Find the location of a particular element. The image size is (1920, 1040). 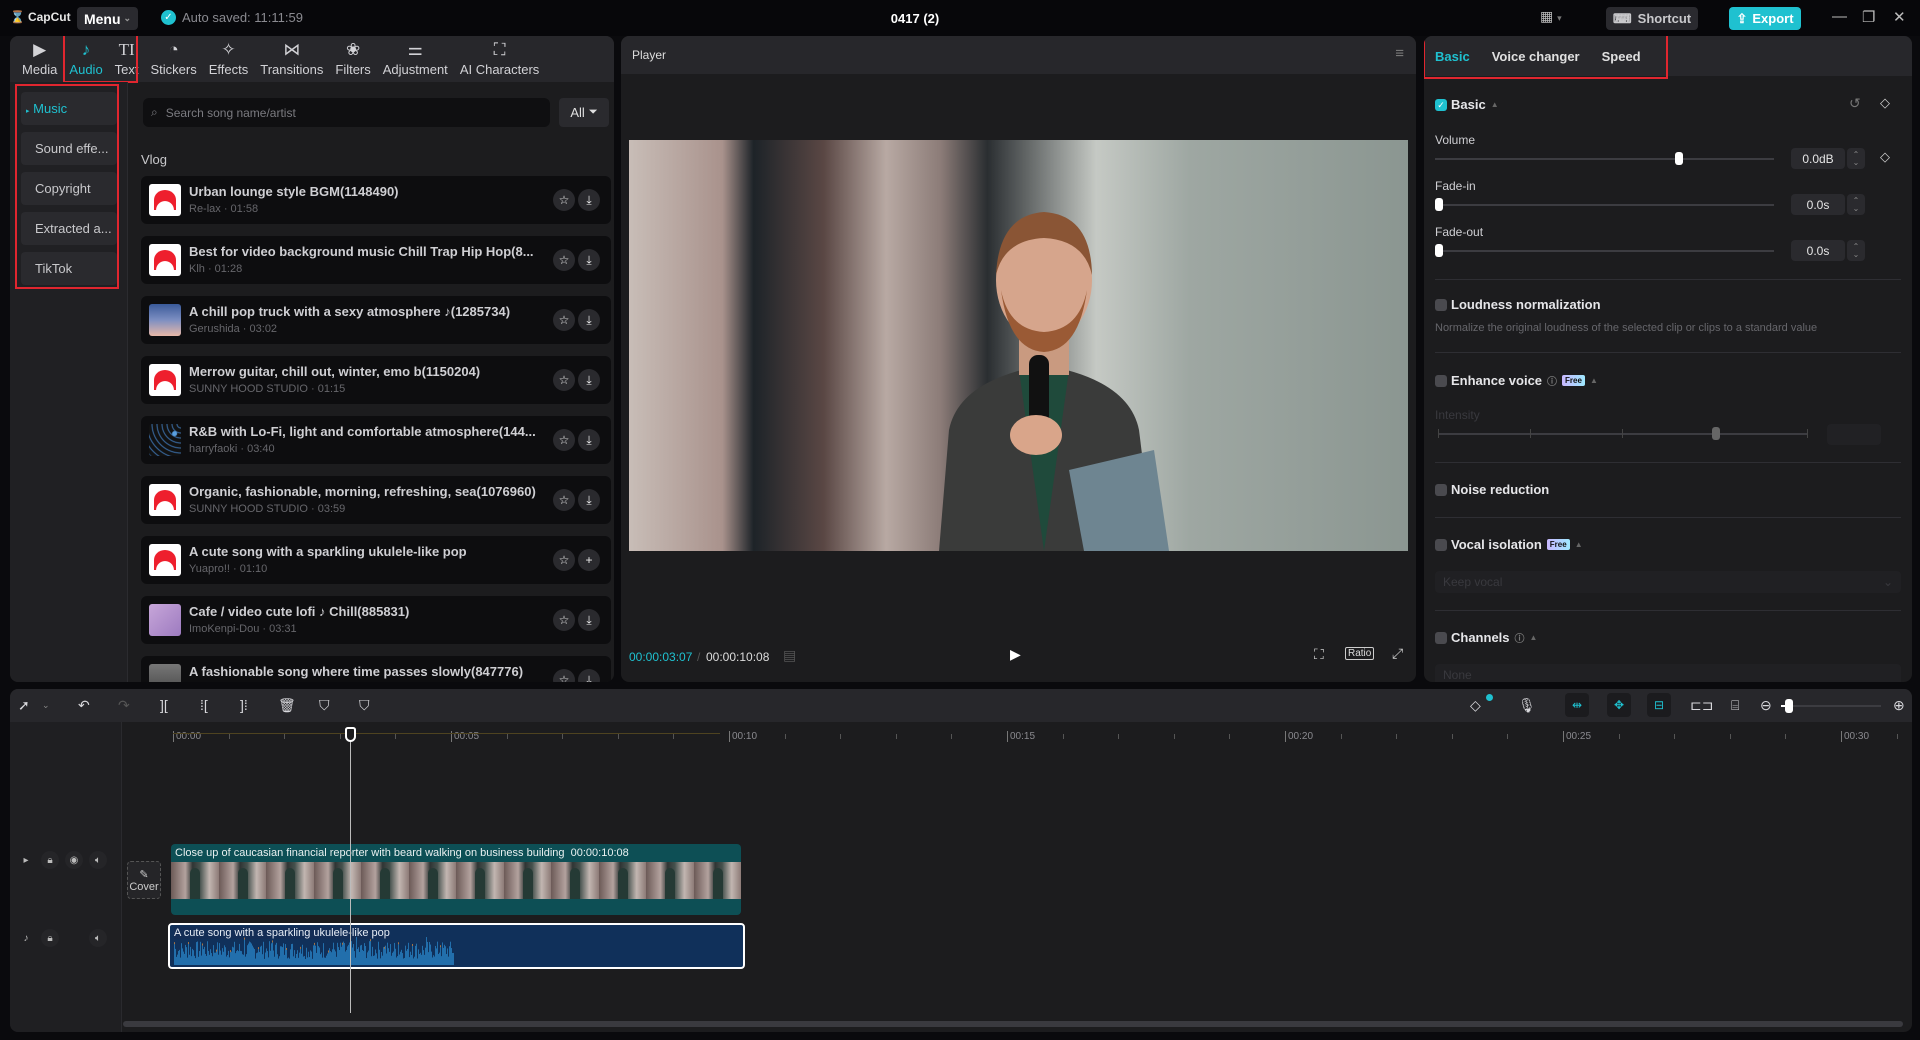

shortcut-button: ⌨ Shortcut is located at coordinates (1652, 18).